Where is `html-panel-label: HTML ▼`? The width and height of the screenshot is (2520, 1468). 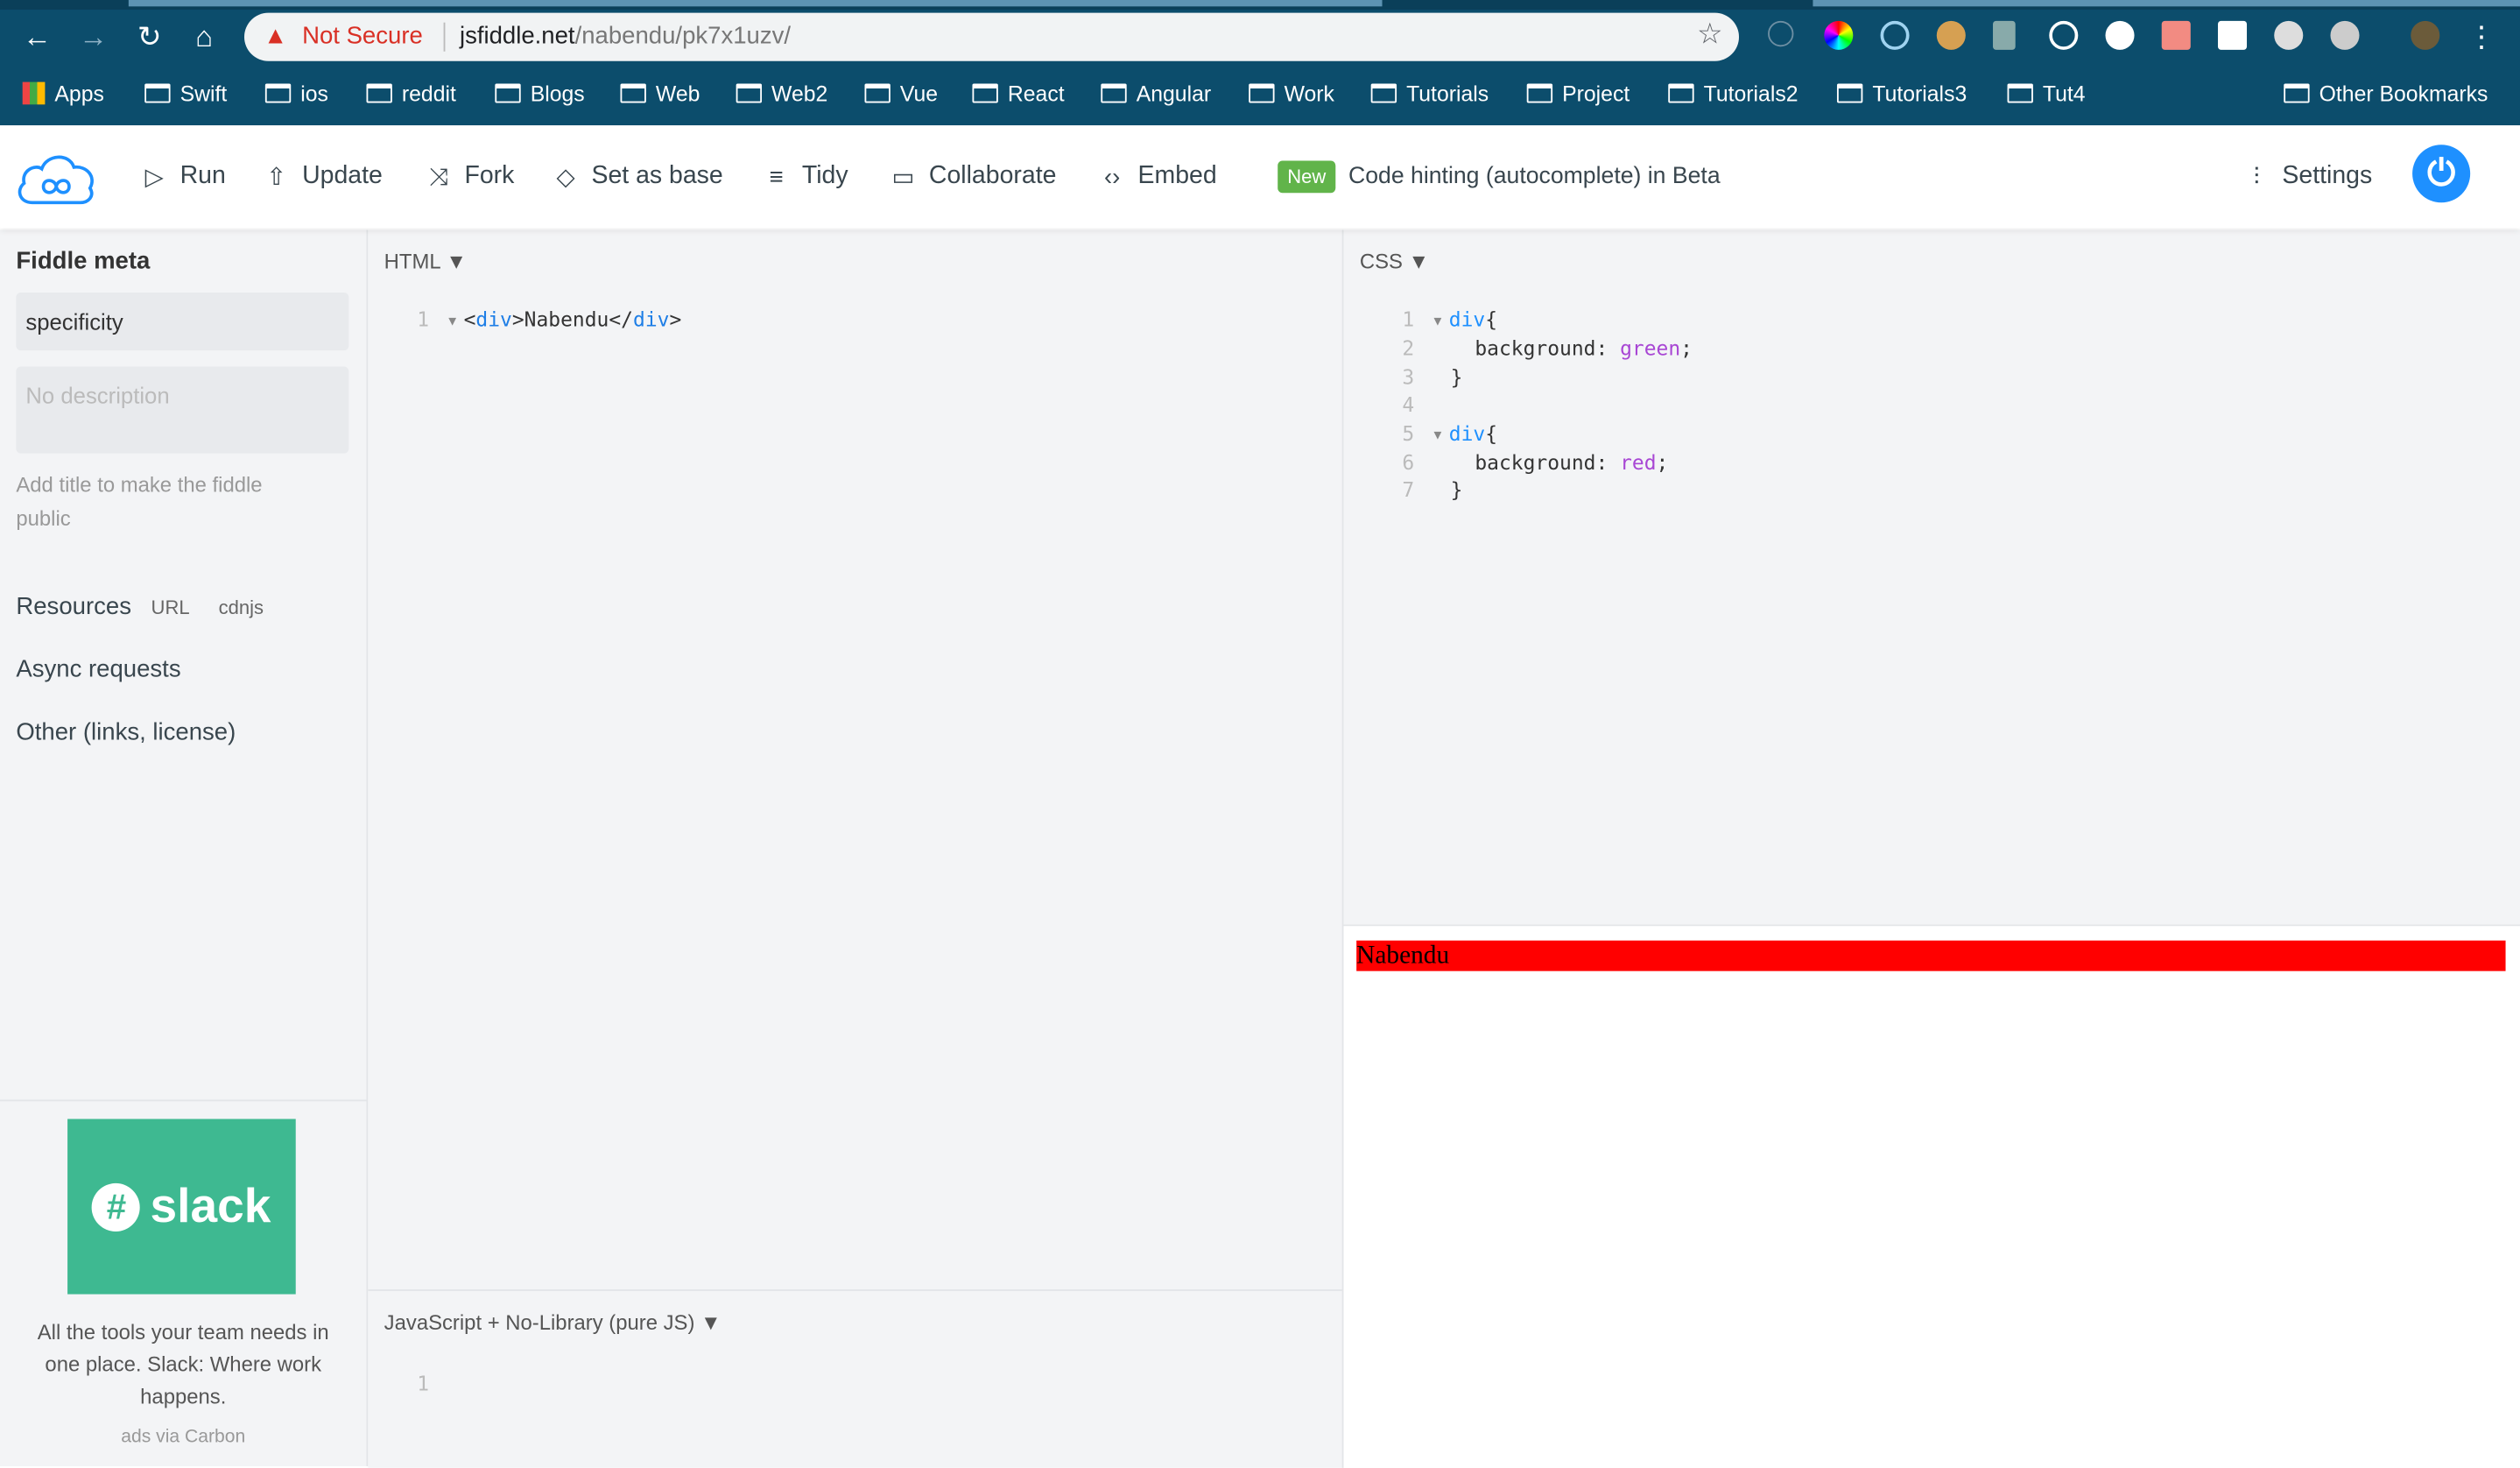
html-panel-label: HTML ▼ is located at coordinates (425, 262).